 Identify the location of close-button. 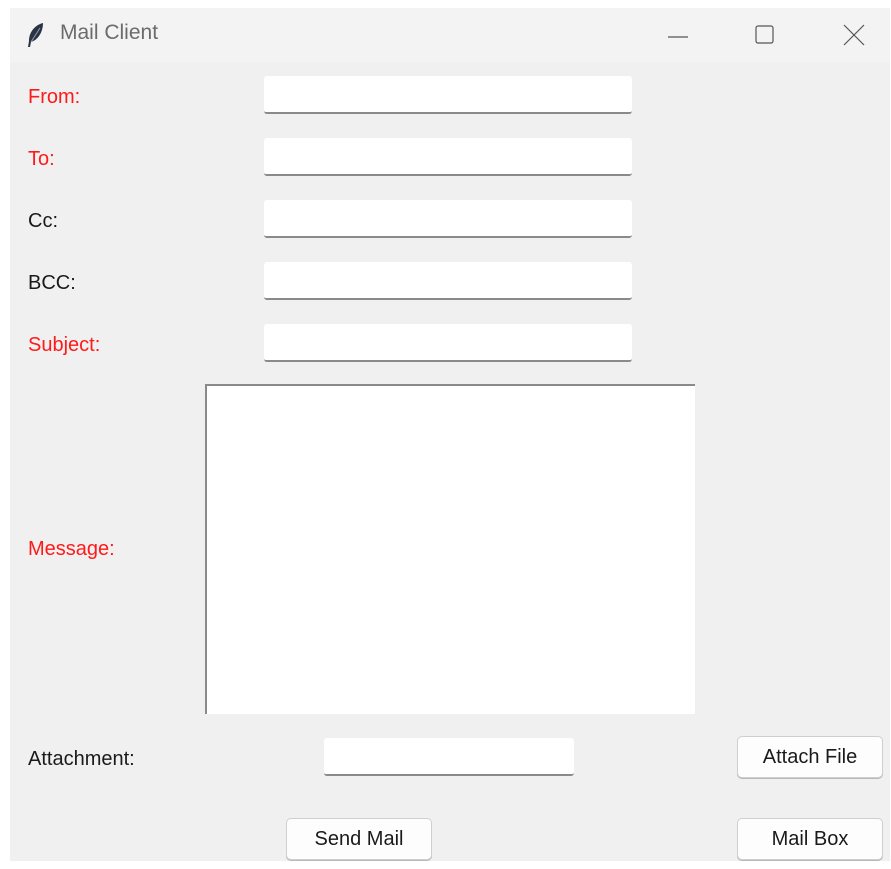
(856, 35).